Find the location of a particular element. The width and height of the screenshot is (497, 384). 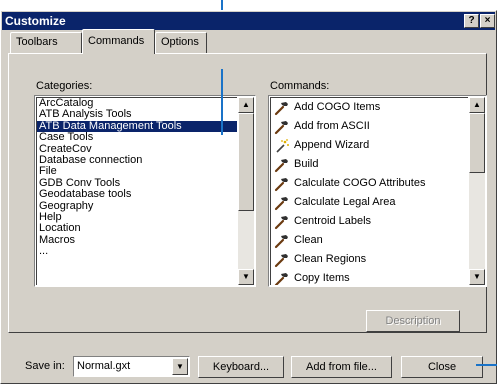

tab-options-label: Options is located at coordinates (180, 42).